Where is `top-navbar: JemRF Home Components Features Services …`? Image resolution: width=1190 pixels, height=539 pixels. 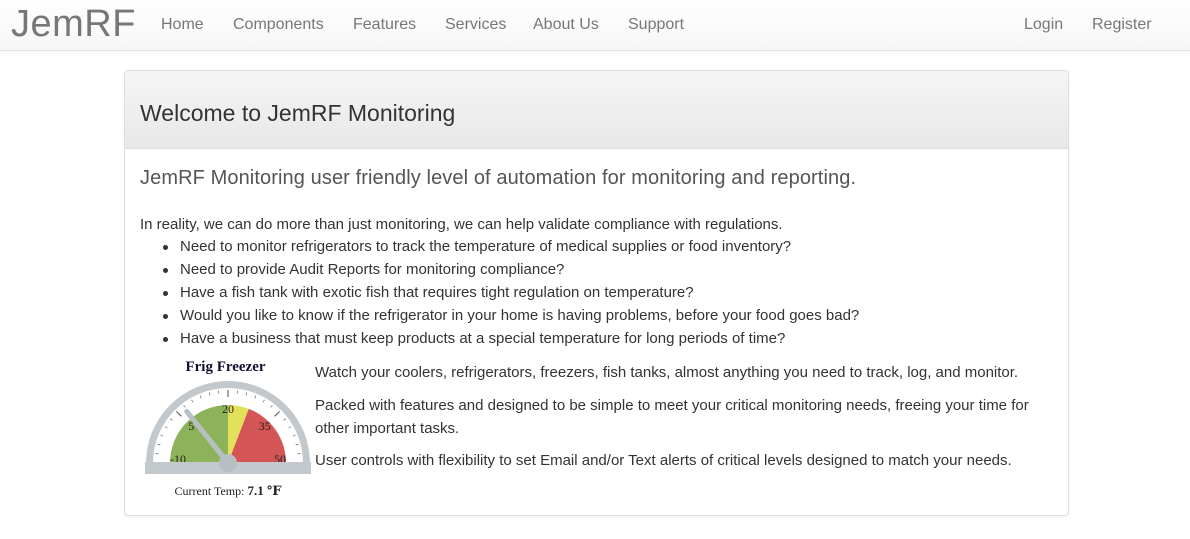
top-navbar: JemRF Home Components Features Services … is located at coordinates (595, 25).